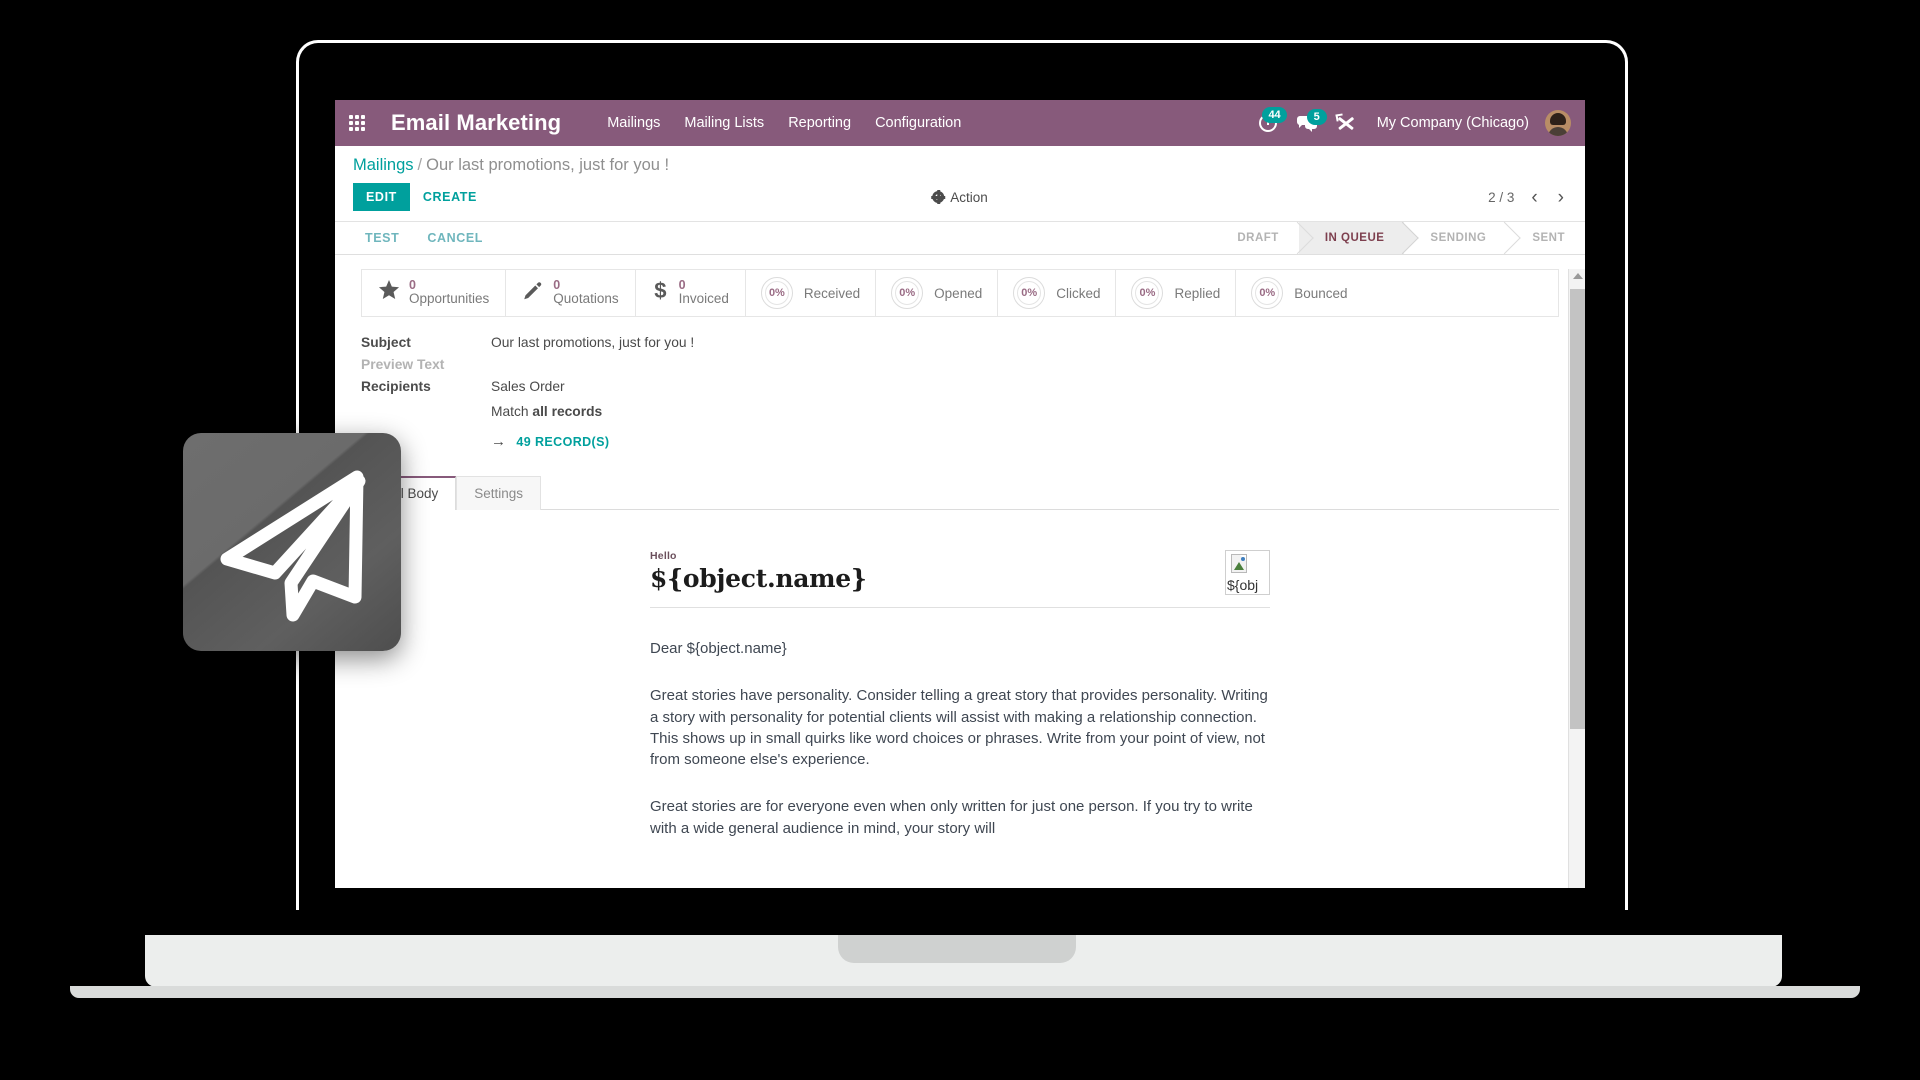 This screenshot has height=1080, width=1920. I want to click on activity-menu-button: 44, so click(1268, 119).